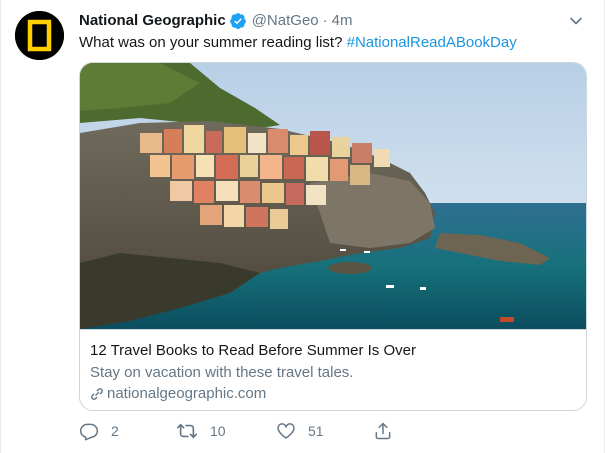 The image size is (605, 453). What do you see at coordinates (333, 394) in the screenshot?
I see `card-domain: nationalgeographic.com` at bounding box center [333, 394].